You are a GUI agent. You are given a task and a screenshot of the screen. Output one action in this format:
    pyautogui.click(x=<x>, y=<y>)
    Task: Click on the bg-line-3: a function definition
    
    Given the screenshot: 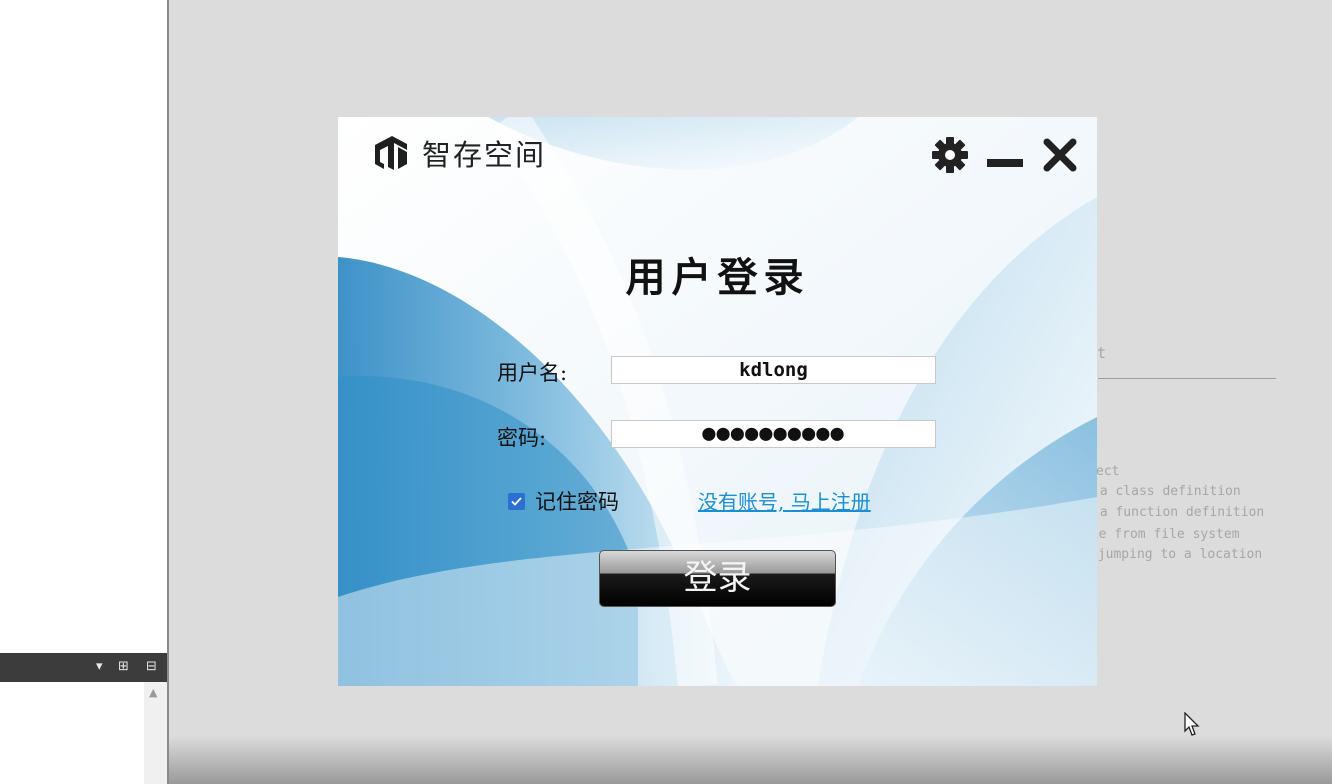 What is the action you would take?
    pyautogui.click(x=1178, y=512)
    